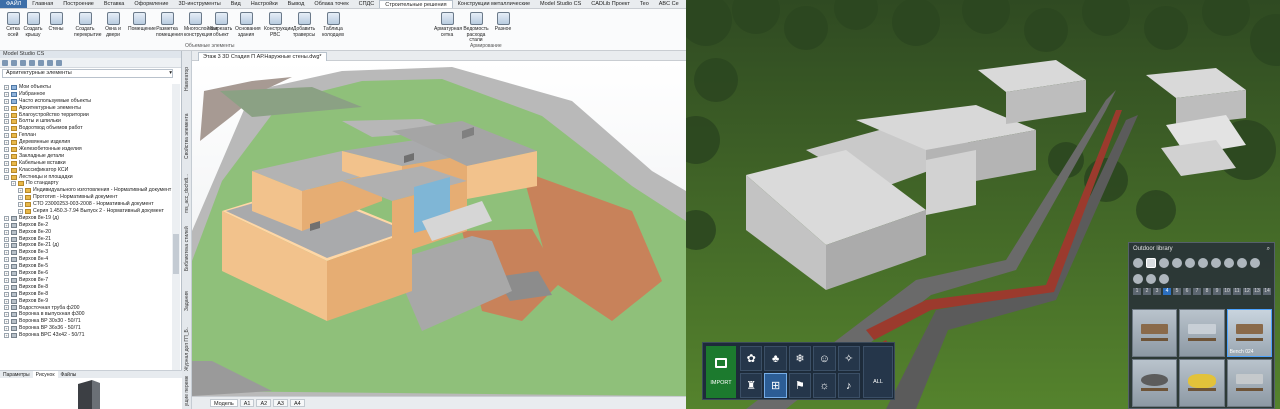 The width and height of the screenshot is (1280, 409). Describe the element at coordinates (503, 22) in the screenshot. I see `ribbon-button: Разное` at that location.